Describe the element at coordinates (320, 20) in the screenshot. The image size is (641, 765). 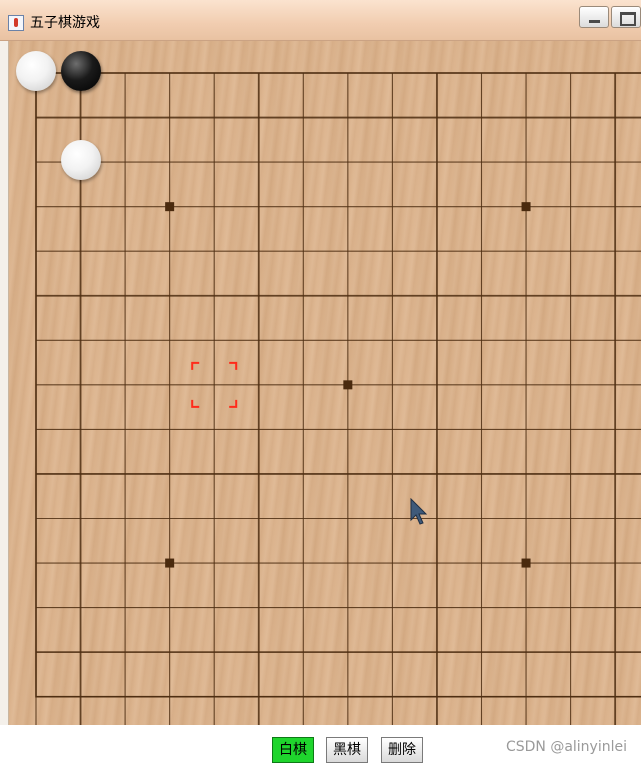
I see `title-bar: 五子棋游戏` at that location.